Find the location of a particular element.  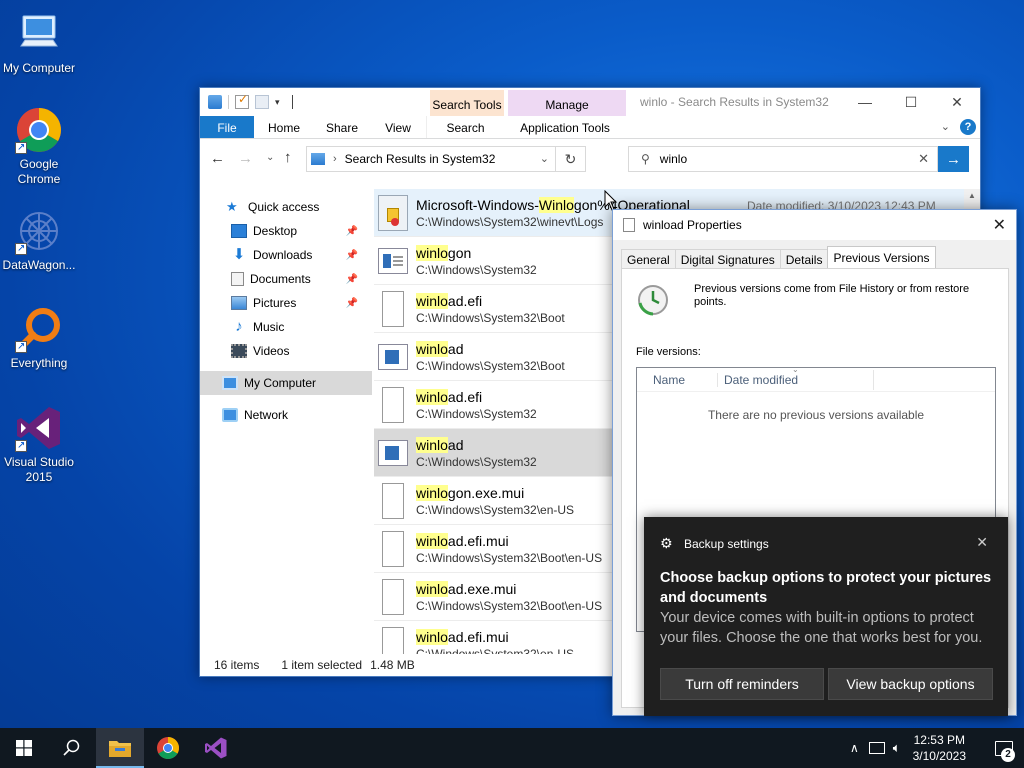

minimize-button: — is located at coordinates (865, 102).